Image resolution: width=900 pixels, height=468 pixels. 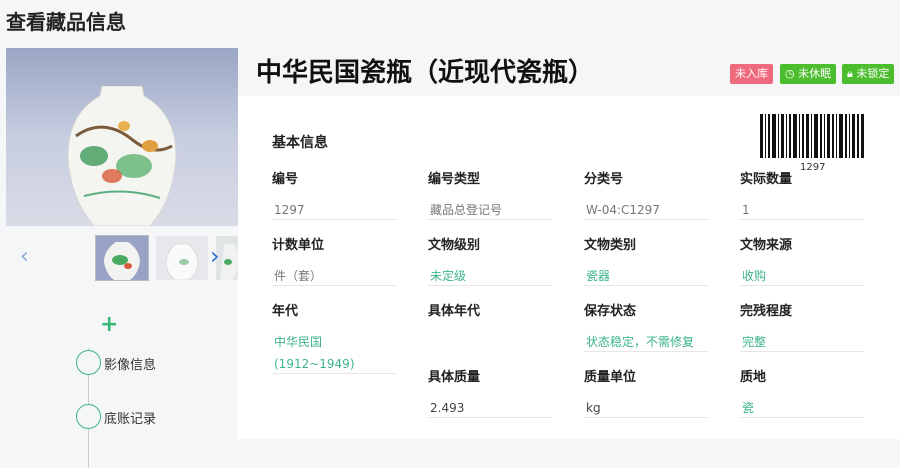 What do you see at coordinates (130, 365) in the screenshot?
I see `timeline-item-label: 影像信息` at bounding box center [130, 365].